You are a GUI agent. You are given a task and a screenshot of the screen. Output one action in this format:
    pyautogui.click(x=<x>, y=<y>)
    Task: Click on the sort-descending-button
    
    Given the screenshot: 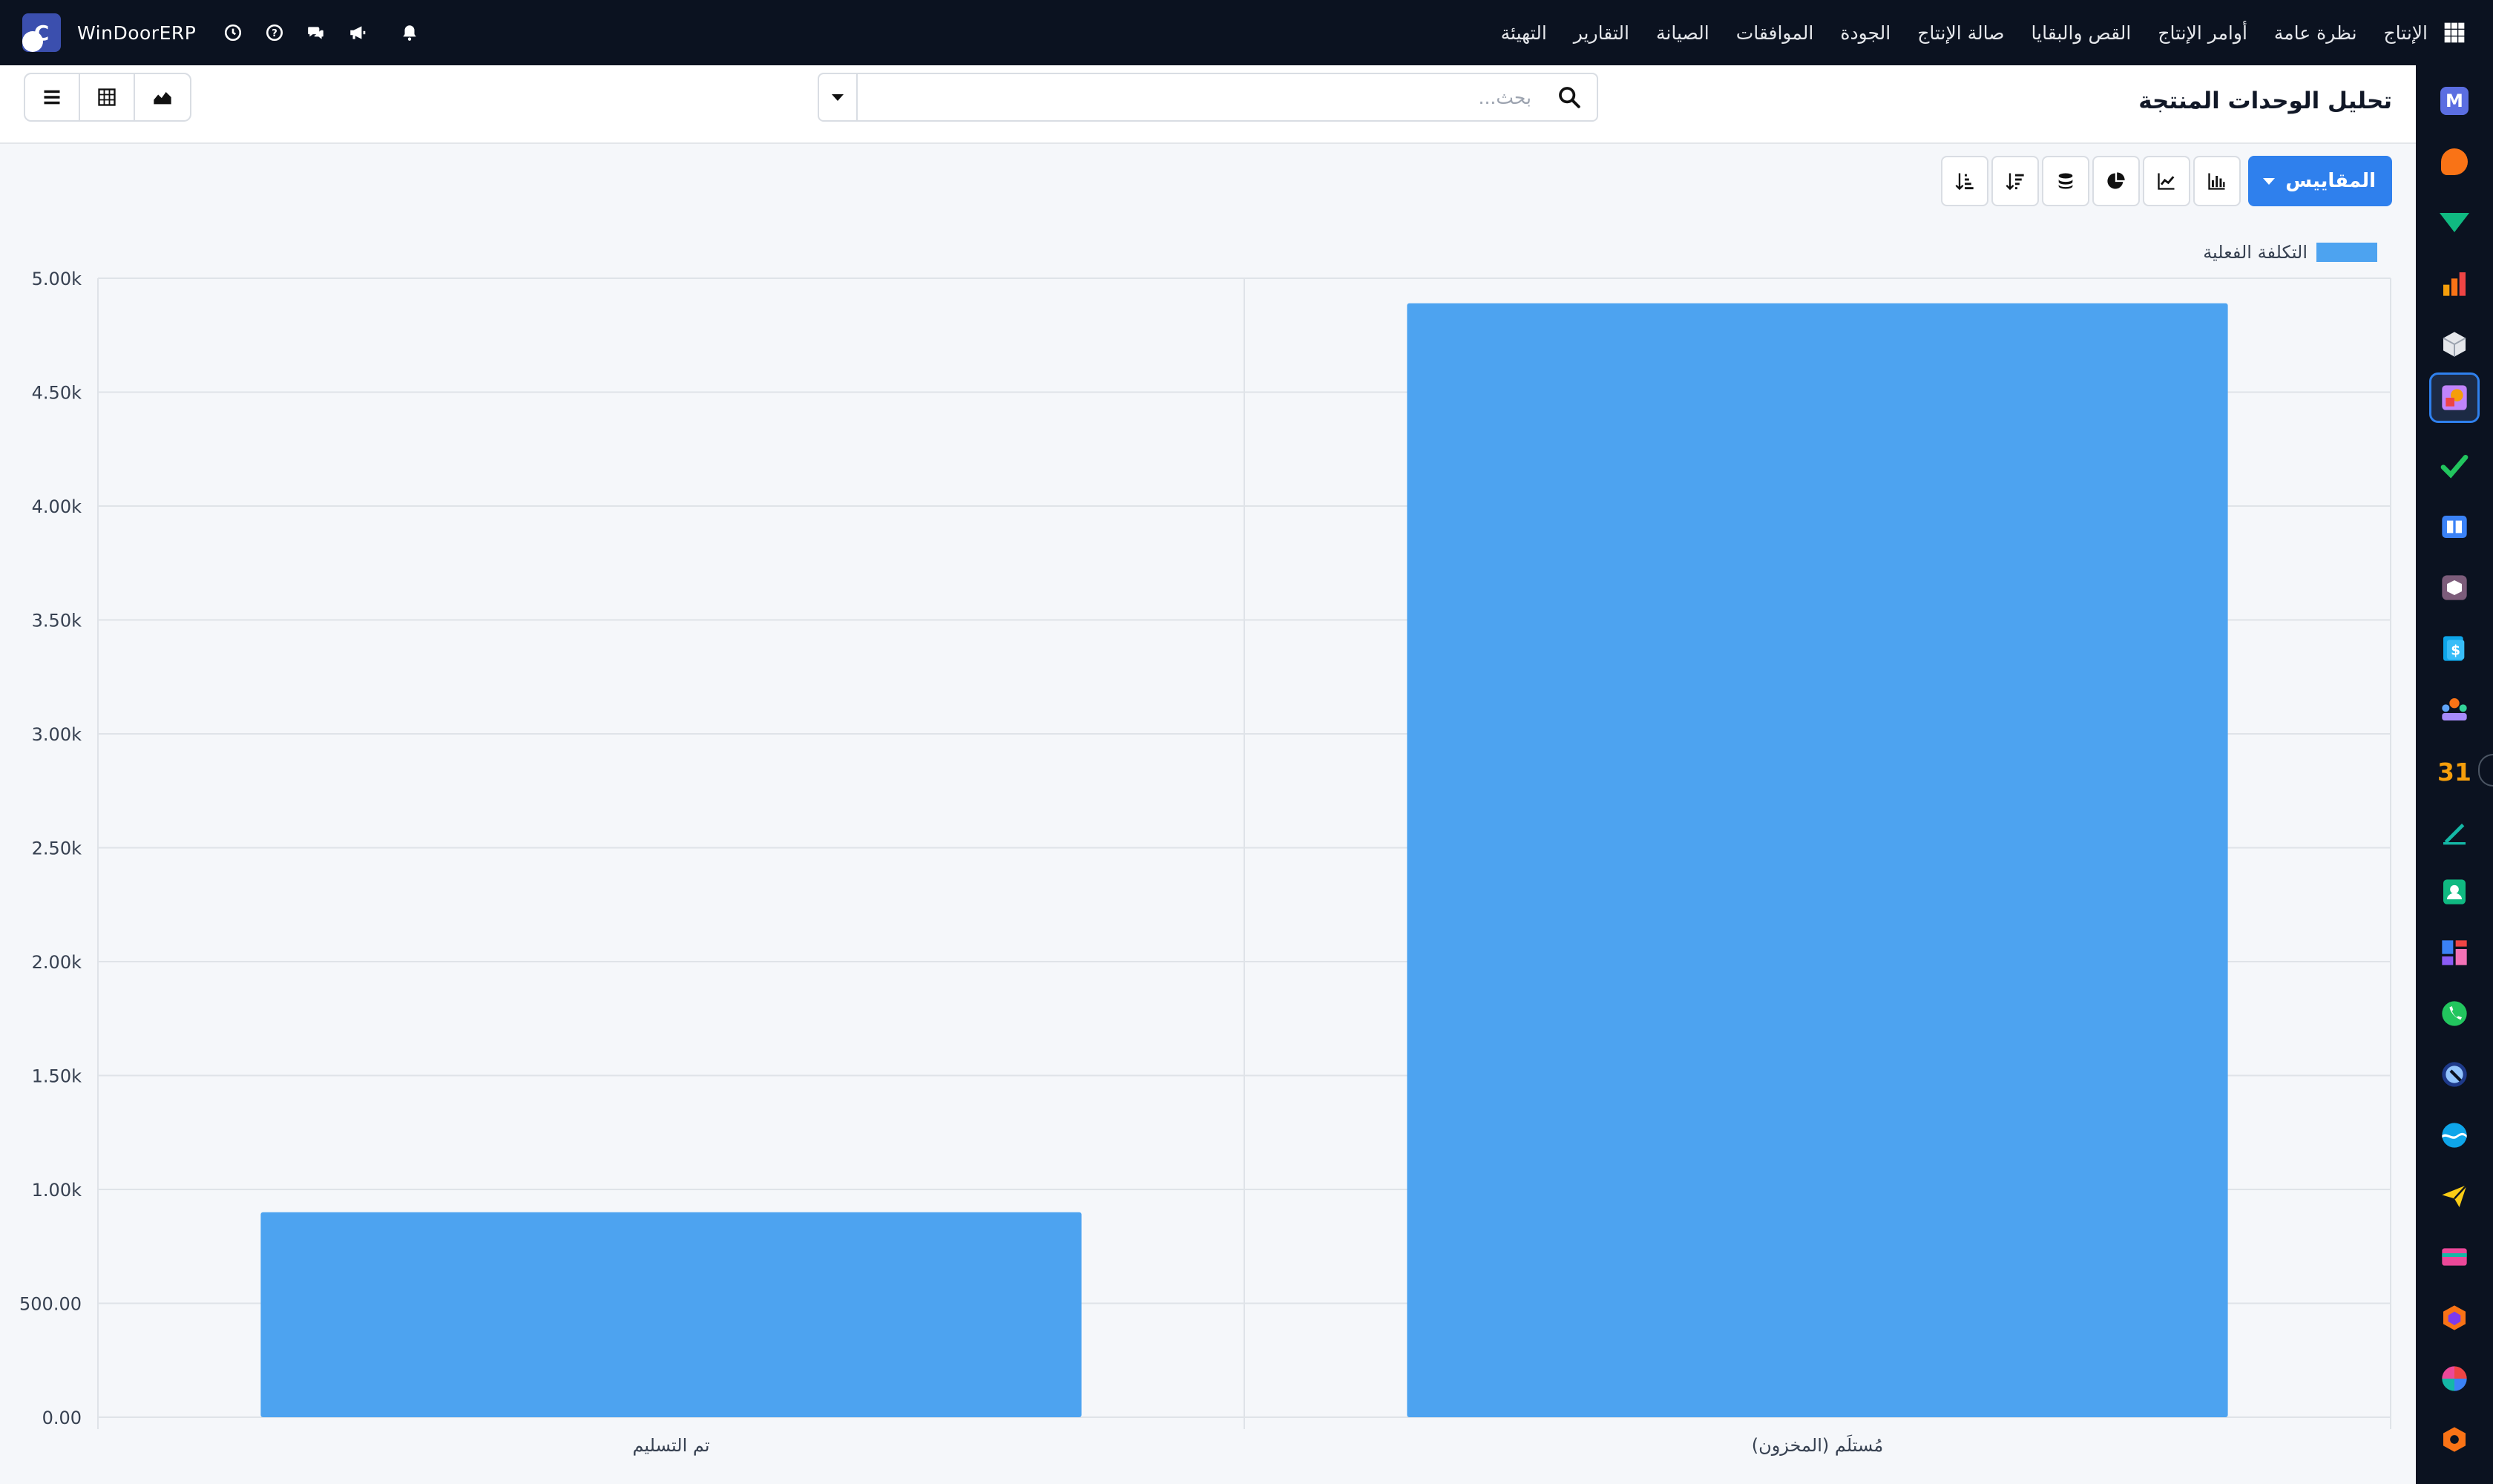 What is the action you would take?
    pyautogui.click(x=2015, y=181)
    